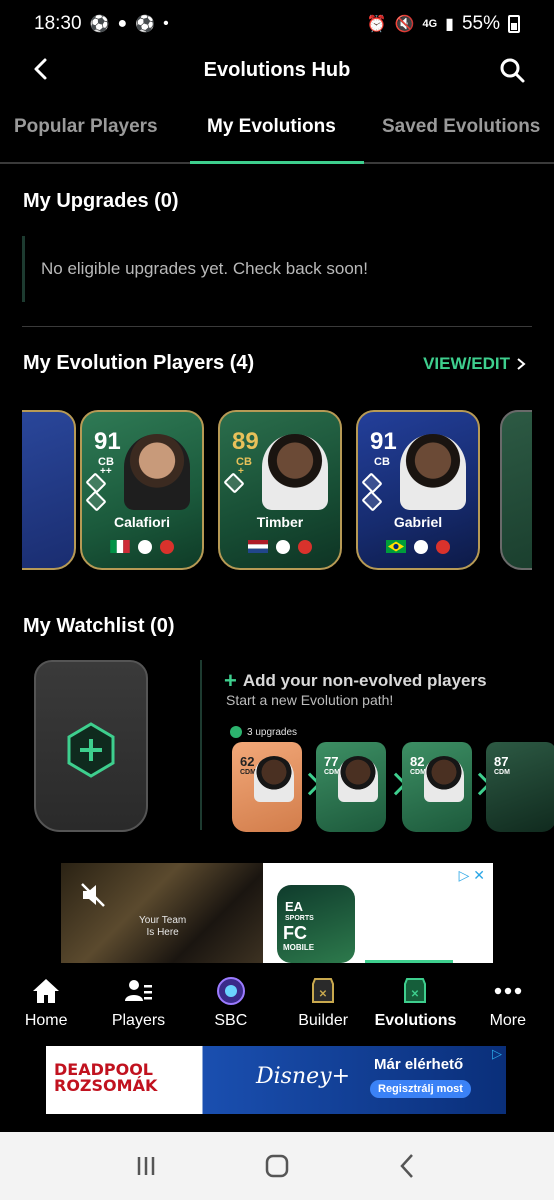 The height and width of the screenshot is (1200, 554). I want to click on add-players-subtext: Start a new Evolution path!, so click(310, 700).